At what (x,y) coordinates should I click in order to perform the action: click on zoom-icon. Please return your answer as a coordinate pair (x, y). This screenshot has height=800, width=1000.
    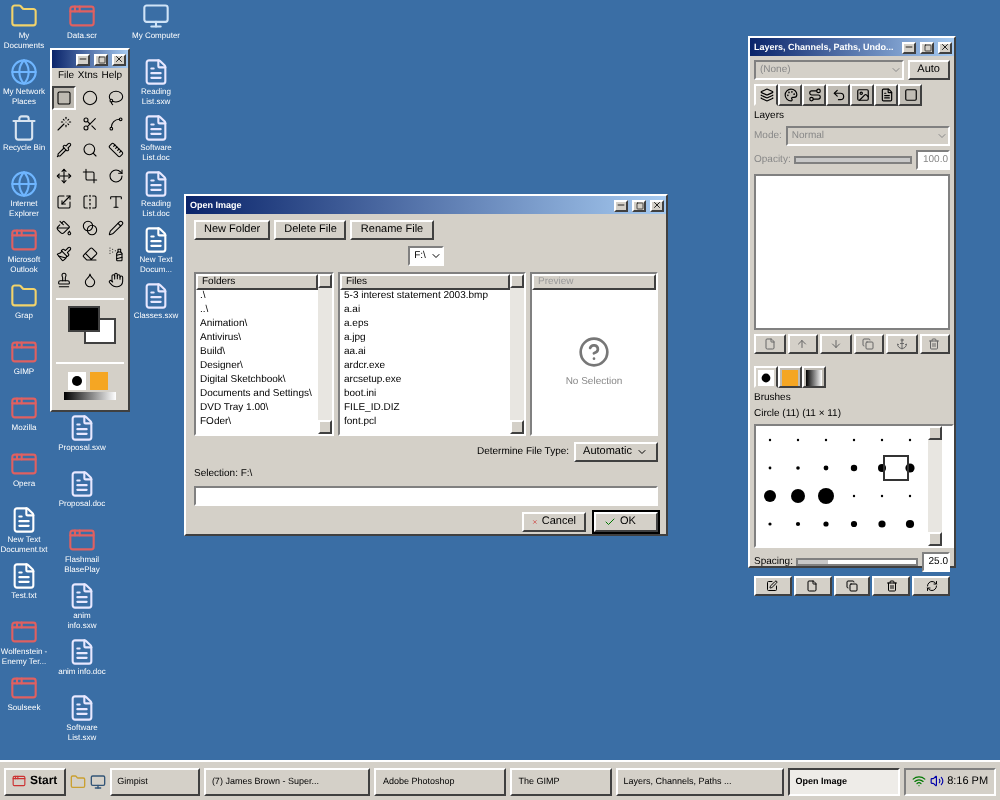
    Looking at the image, I should click on (90, 150).